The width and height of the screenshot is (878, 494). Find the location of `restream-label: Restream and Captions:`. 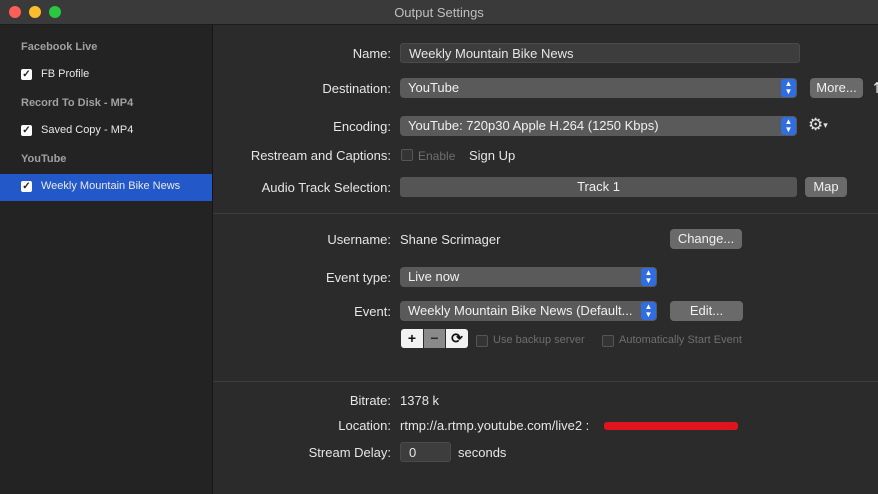

restream-label: Restream and Captions: is located at coordinates (320, 155).